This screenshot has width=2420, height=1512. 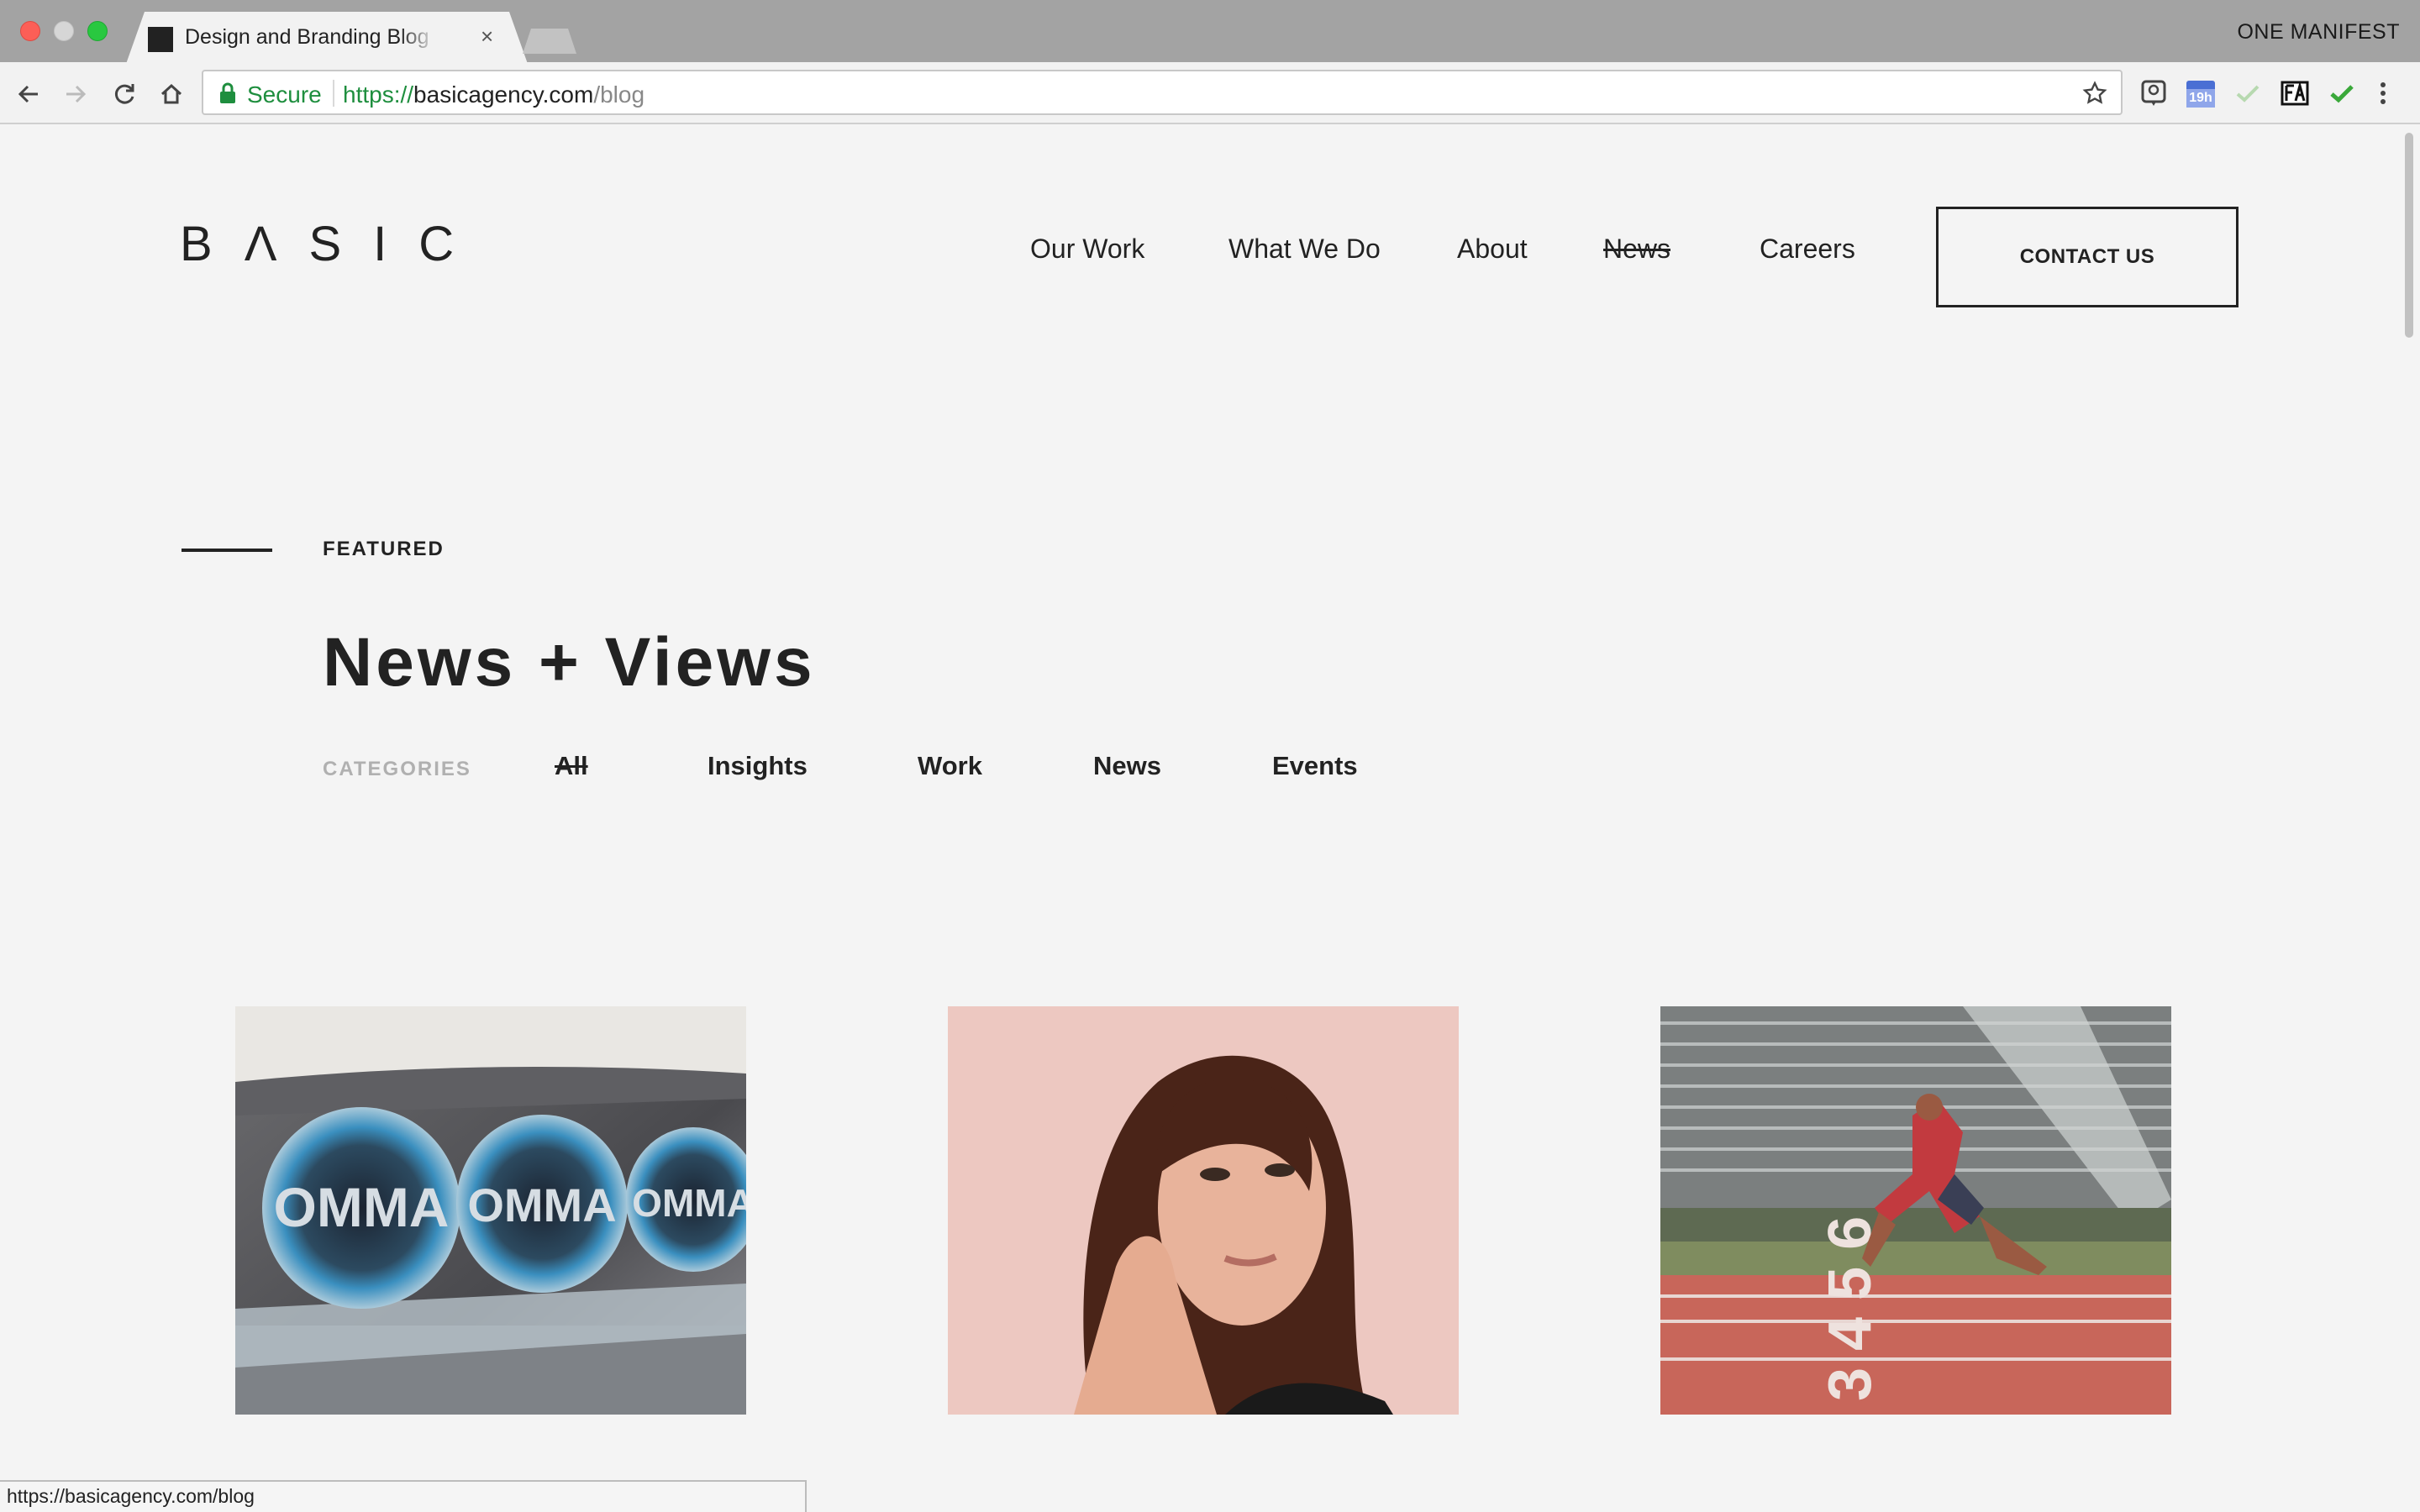 What do you see at coordinates (227, 92) in the screenshot?
I see `lock-icon` at bounding box center [227, 92].